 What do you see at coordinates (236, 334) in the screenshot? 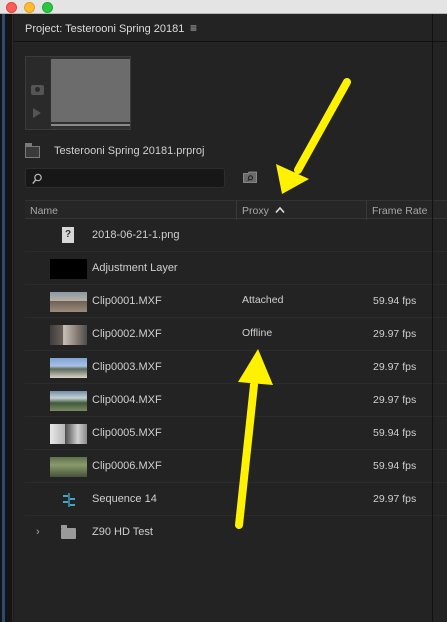
I see `list-item-clip: Clip0002.MXF Offline 29.97 fps` at bounding box center [236, 334].